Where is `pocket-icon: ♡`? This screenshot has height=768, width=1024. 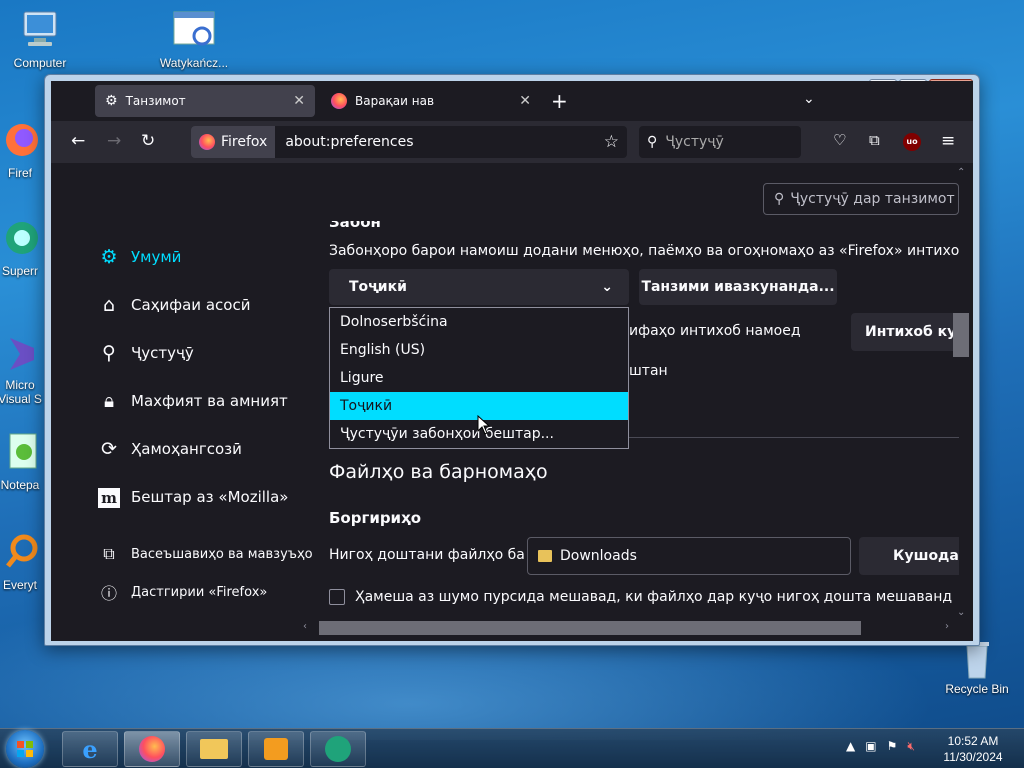 pocket-icon: ♡ is located at coordinates (839, 140).